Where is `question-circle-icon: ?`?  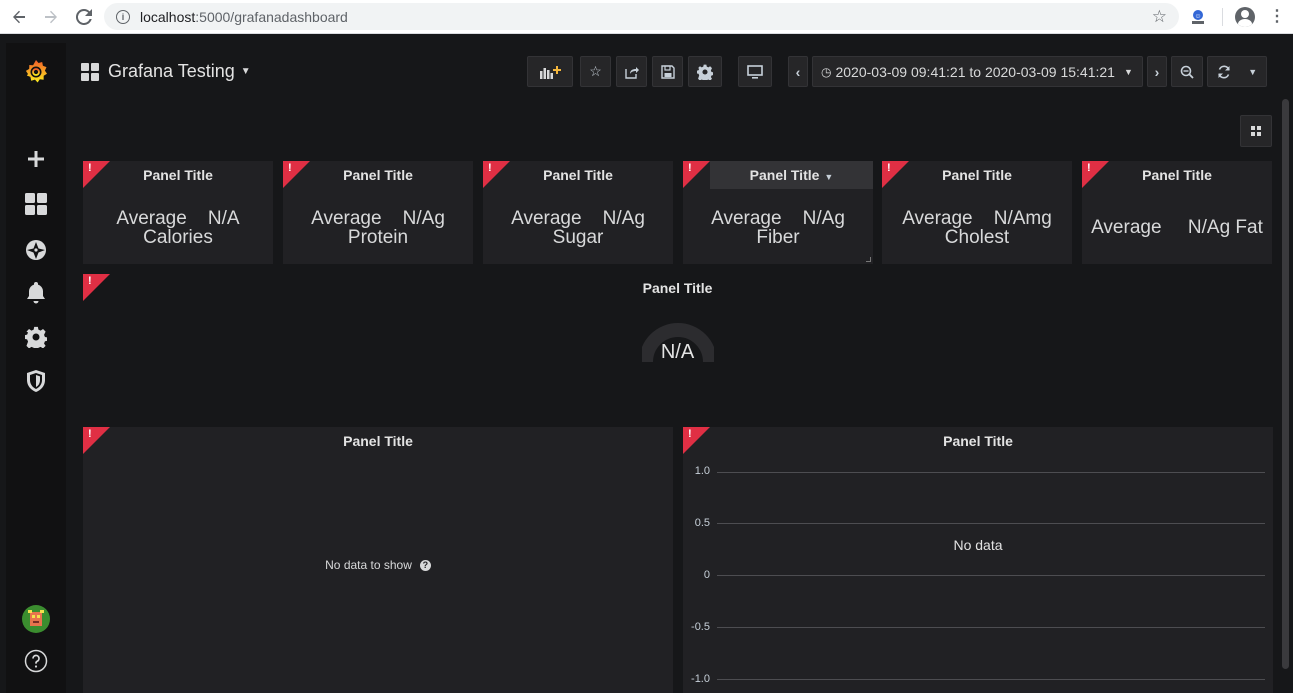 question-circle-icon: ? is located at coordinates (425, 566).